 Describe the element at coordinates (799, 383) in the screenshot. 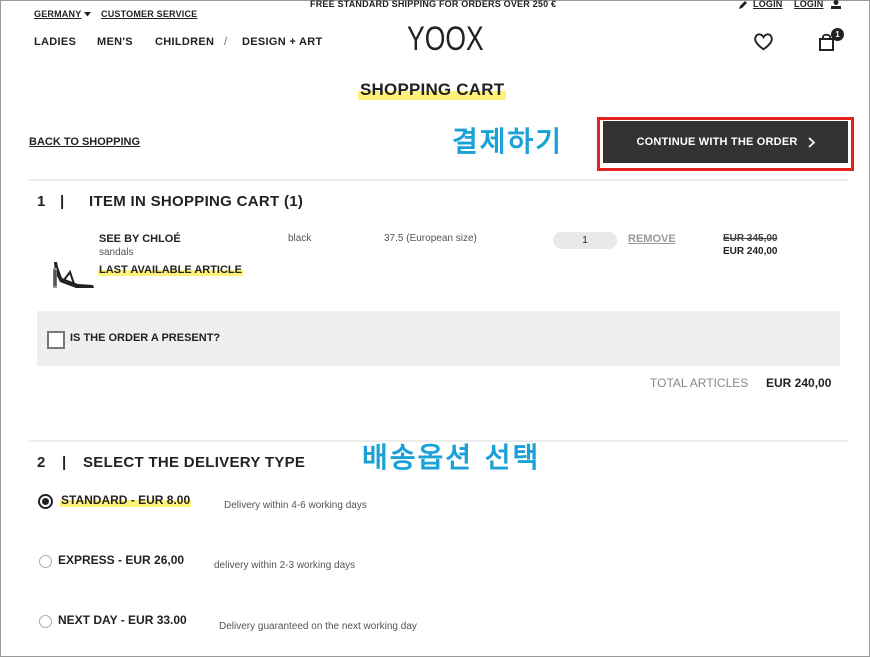

I see `total-articles-value: EUR 240,00` at that location.